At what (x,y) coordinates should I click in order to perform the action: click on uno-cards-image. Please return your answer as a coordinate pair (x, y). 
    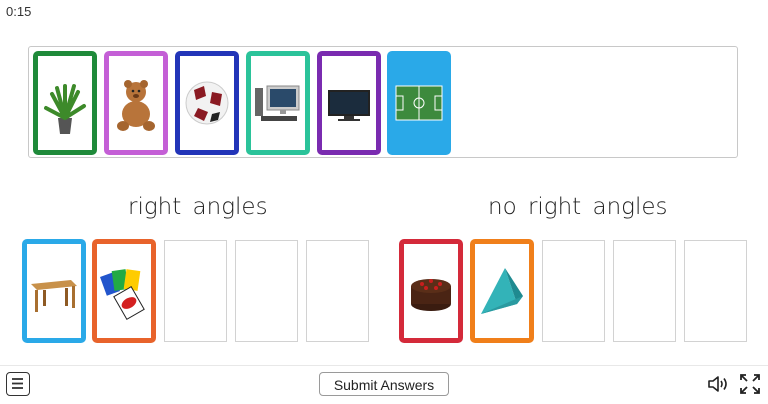
    Looking at the image, I should click on (122, 294).